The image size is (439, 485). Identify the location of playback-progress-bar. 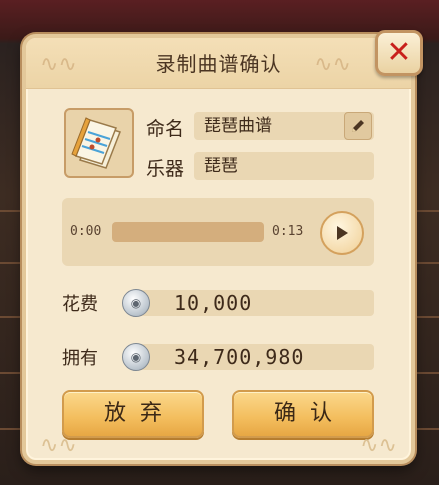
(188, 232).